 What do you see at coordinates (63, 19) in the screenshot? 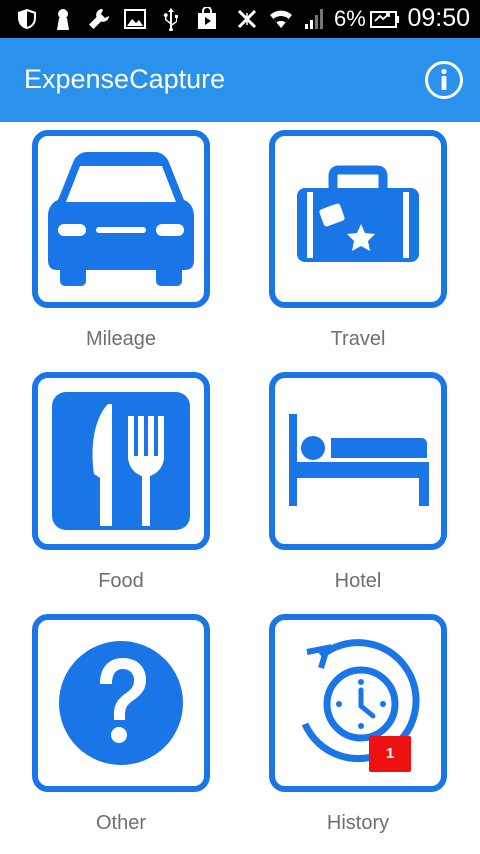
I see `keyhole-icon` at bounding box center [63, 19].